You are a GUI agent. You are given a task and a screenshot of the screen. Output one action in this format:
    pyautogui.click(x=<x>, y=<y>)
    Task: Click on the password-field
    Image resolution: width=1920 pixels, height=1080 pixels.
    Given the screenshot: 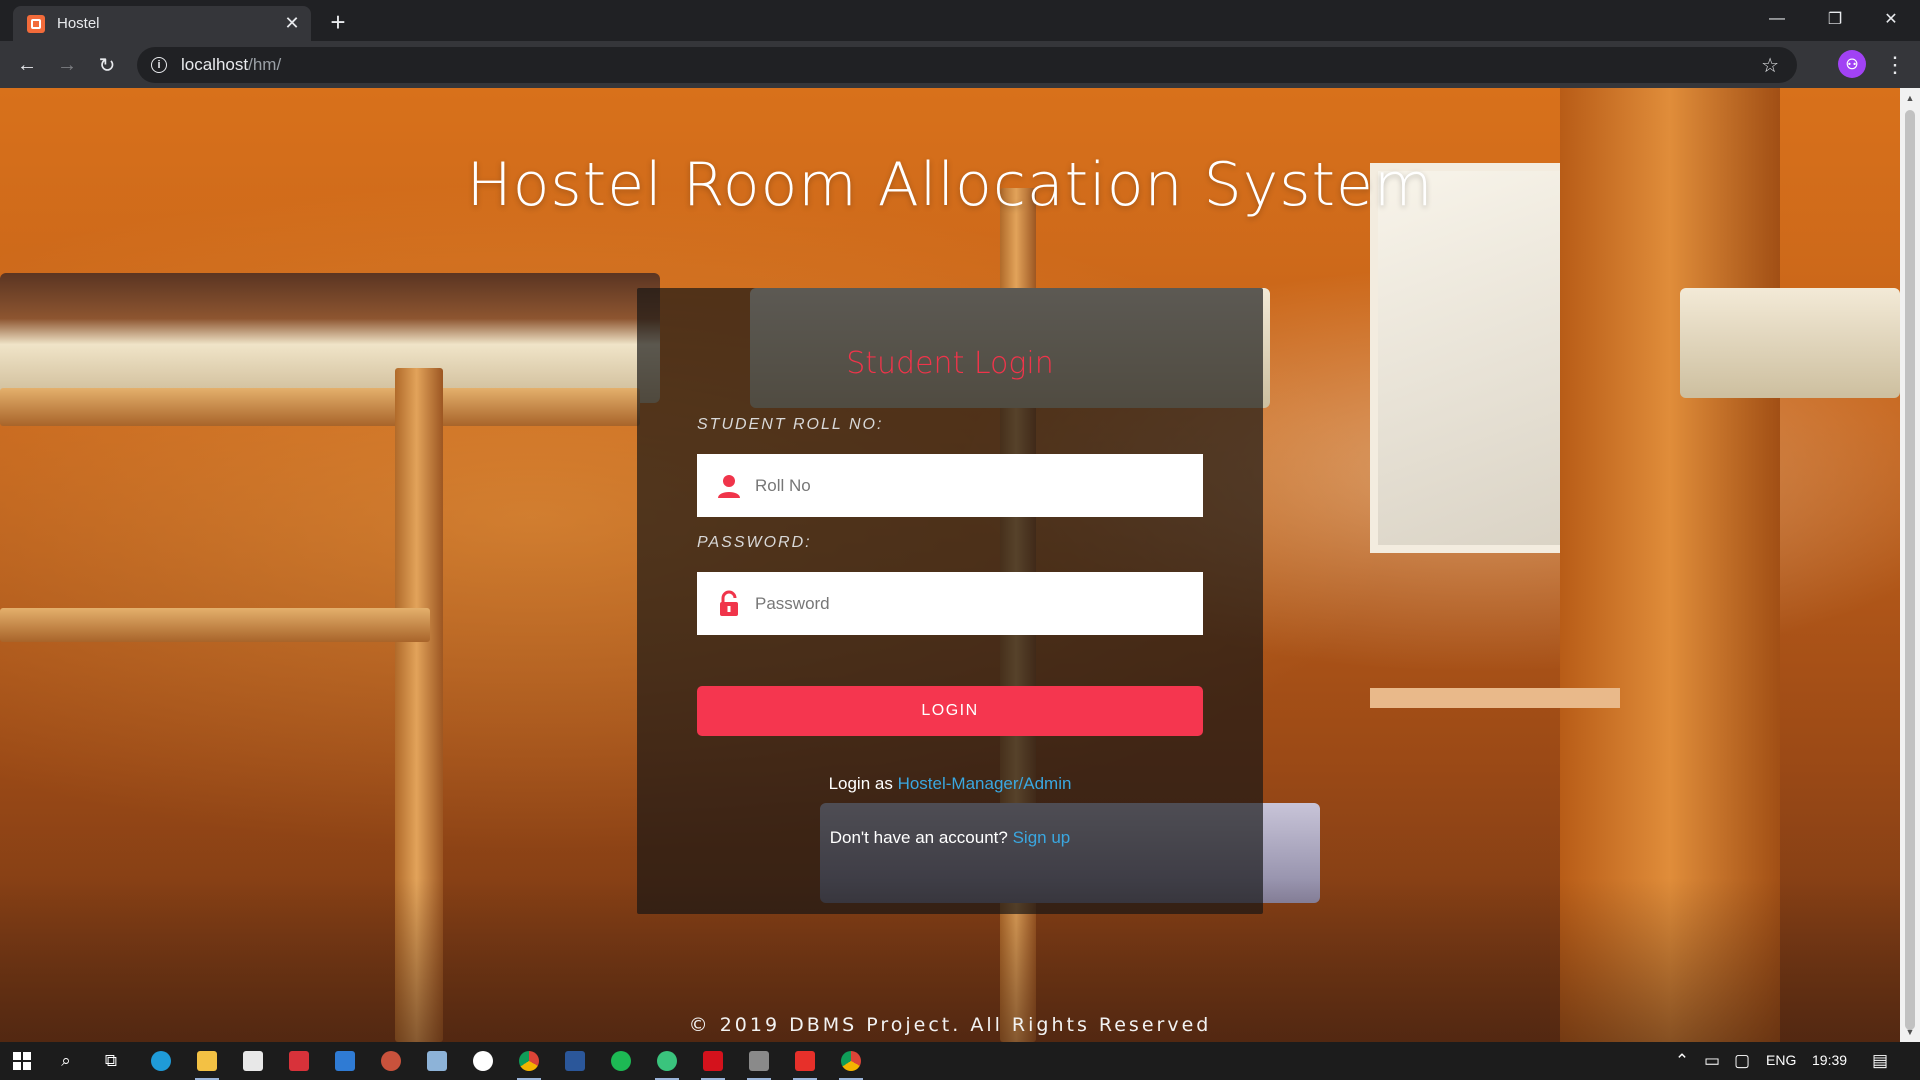 What is the action you would take?
    pyautogui.click(x=950, y=603)
    